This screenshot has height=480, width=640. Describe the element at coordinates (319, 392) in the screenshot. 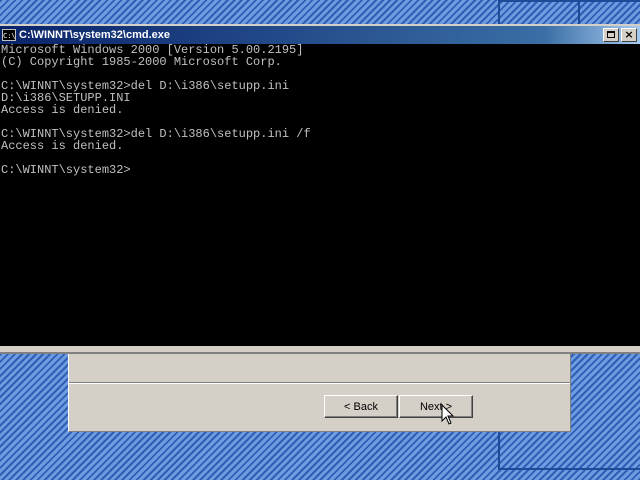

I see `setup-wizard-window: < Back Next >` at that location.